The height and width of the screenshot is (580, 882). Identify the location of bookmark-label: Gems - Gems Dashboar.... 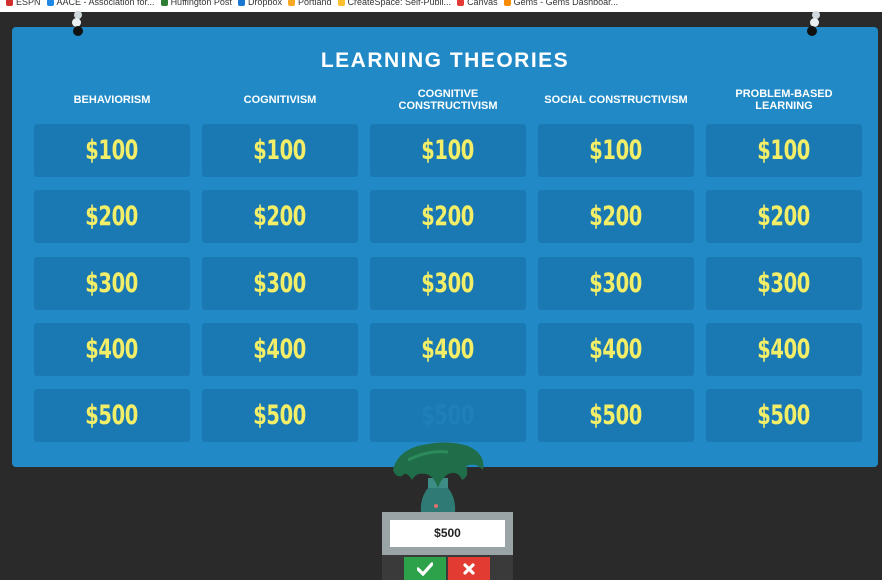
(566, 3).